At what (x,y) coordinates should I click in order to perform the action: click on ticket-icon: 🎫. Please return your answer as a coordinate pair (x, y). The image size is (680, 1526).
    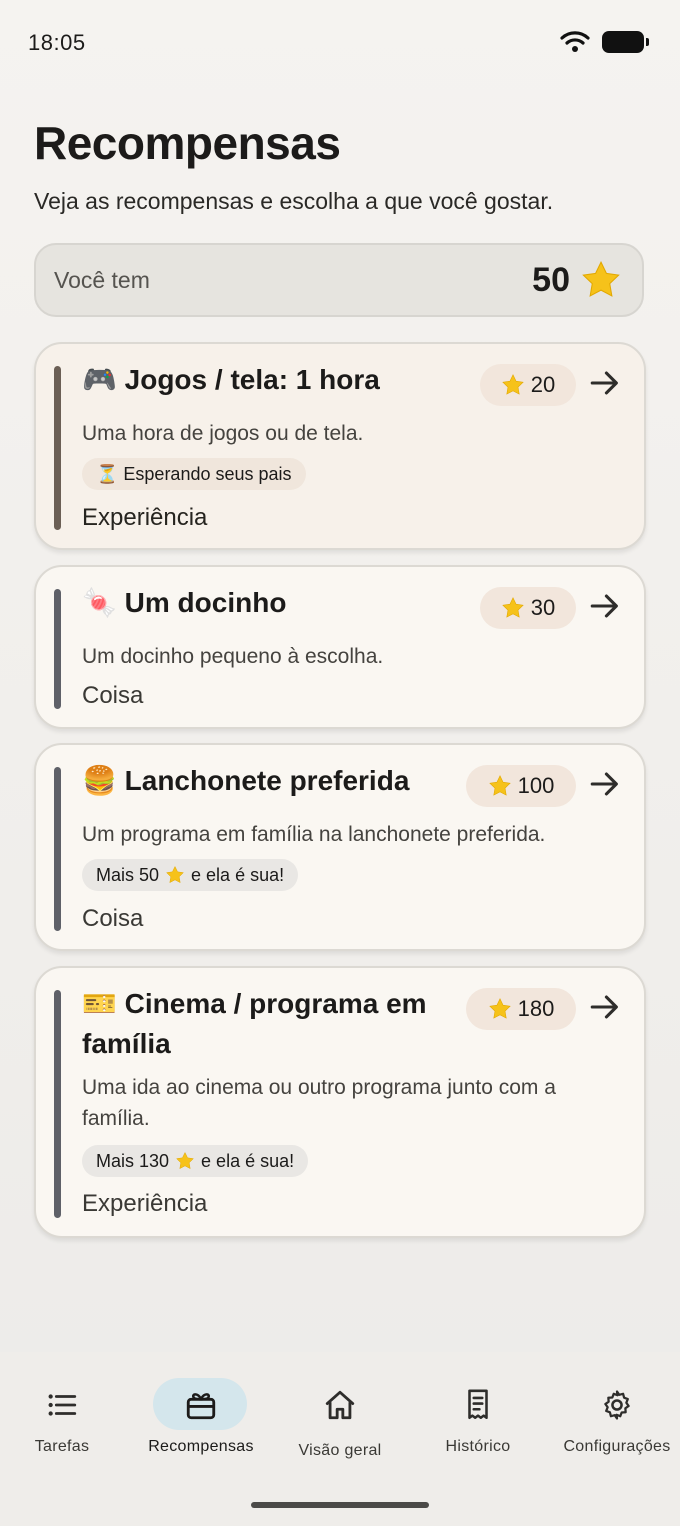
    Looking at the image, I should click on (99, 1003).